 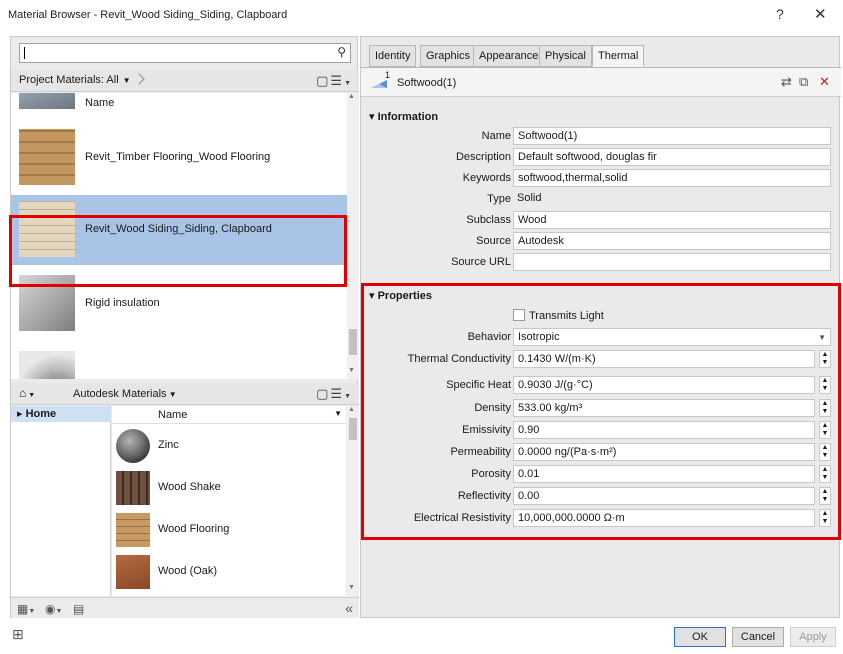 I want to click on asset-name: Softwood(1), so click(x=427, y=83).